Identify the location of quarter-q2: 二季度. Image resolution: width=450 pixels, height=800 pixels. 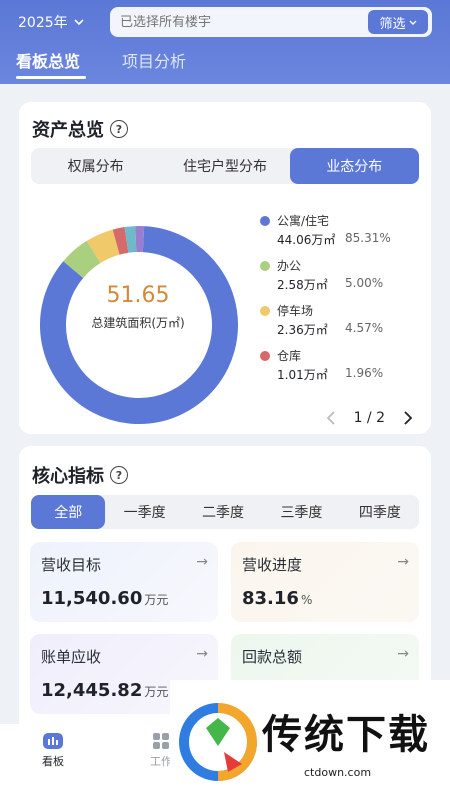
(223, 512).